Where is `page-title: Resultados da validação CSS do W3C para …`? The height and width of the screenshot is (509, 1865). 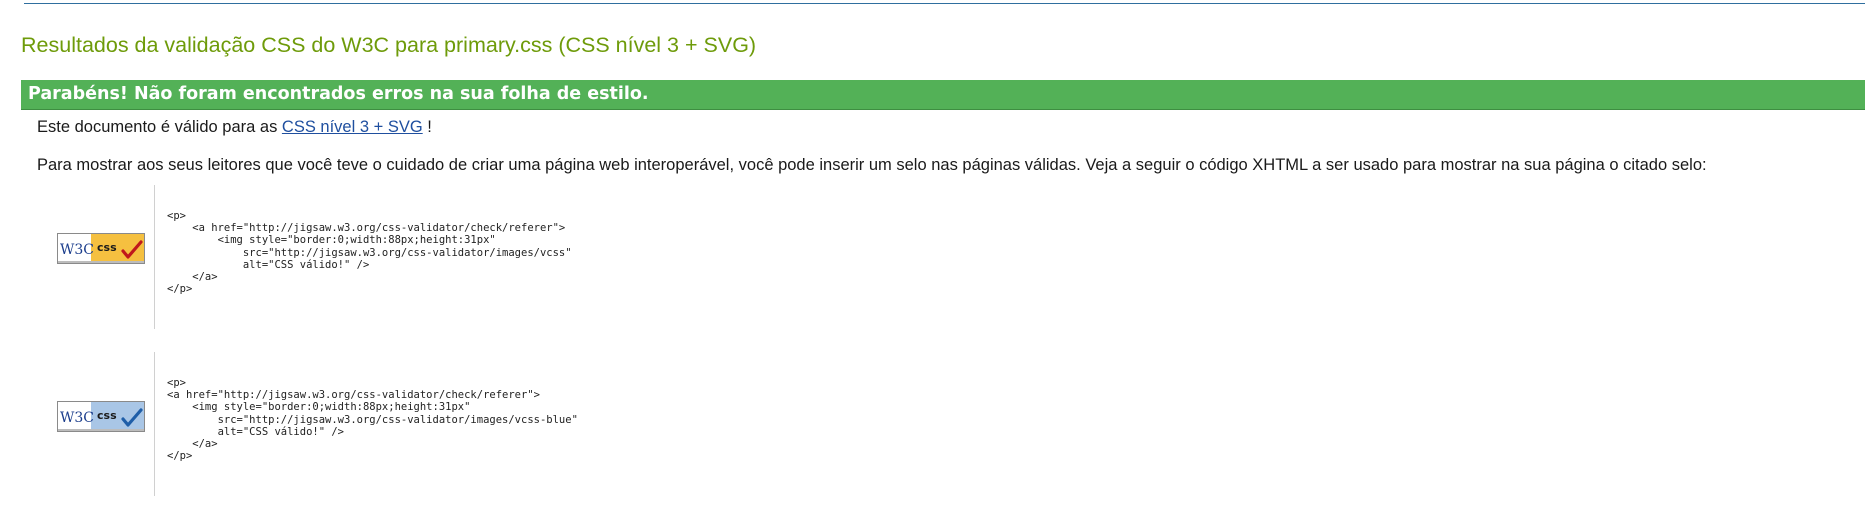 page-title: Resultados da validação CSS do W3C para … is located at coordinates (389, 45).